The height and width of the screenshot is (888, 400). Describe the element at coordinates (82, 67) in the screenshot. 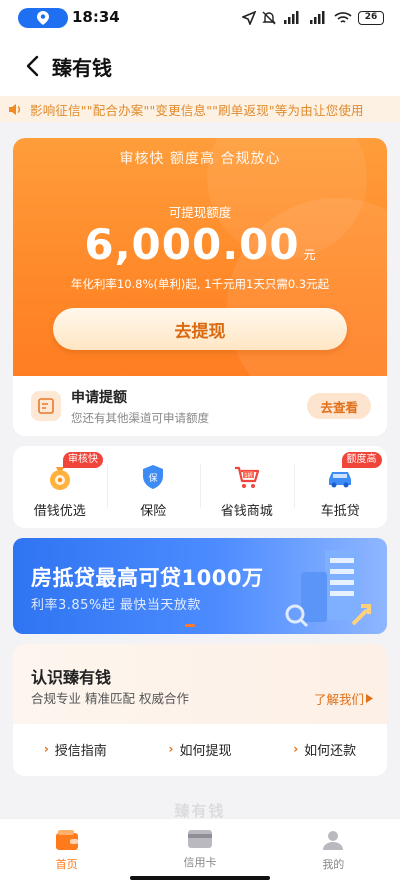

I see `page-title: 臻有钱` at that location.